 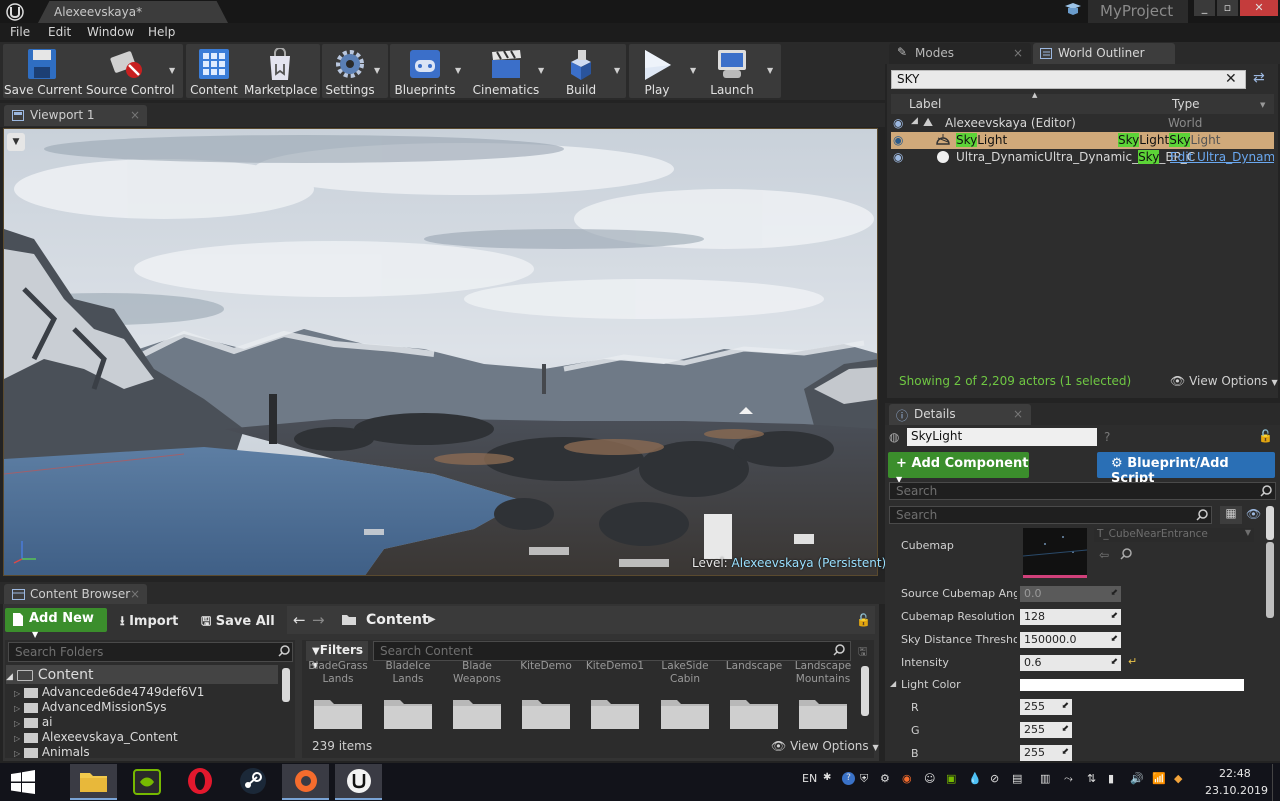 What do you see at coordinates (1082, 123) in the screenshot?
I see `outliner-row: ◉ ◢ ⛰ Alexeevskaya (Editor) World` at bounding box center [1082, 123].